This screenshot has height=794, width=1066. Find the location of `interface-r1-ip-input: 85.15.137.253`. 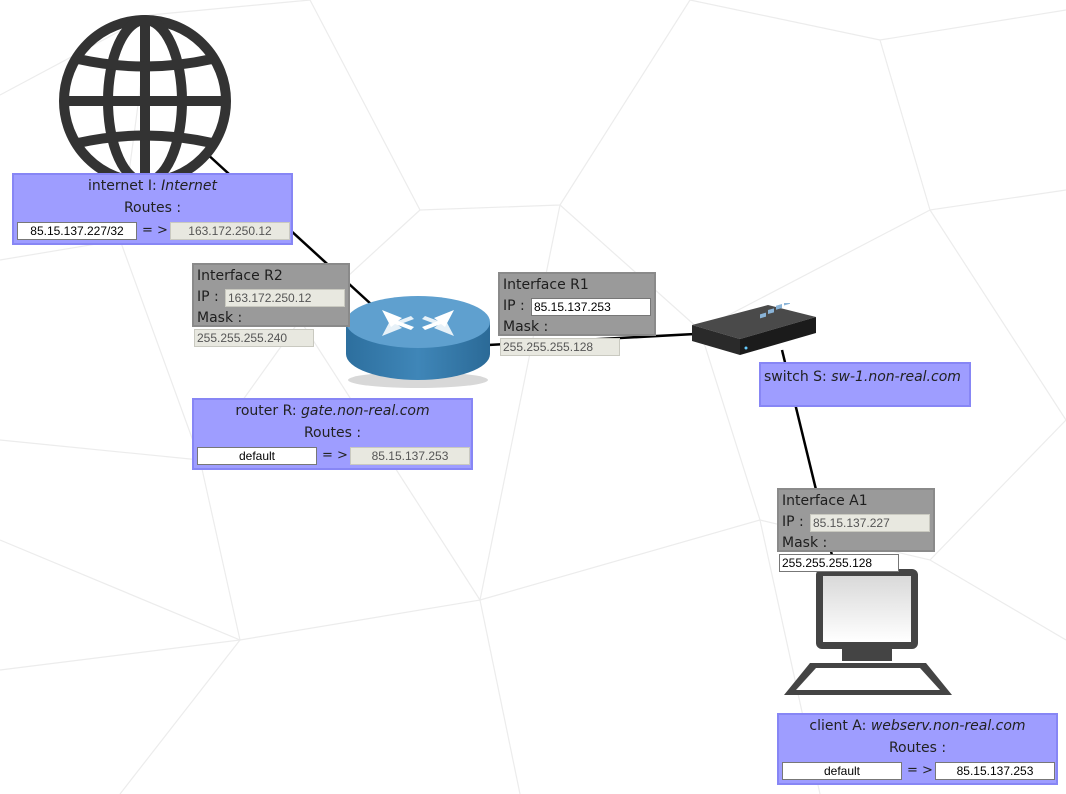

interface-r1-ip-input: 85.15.137.253 is located at coordinates (591, 307).